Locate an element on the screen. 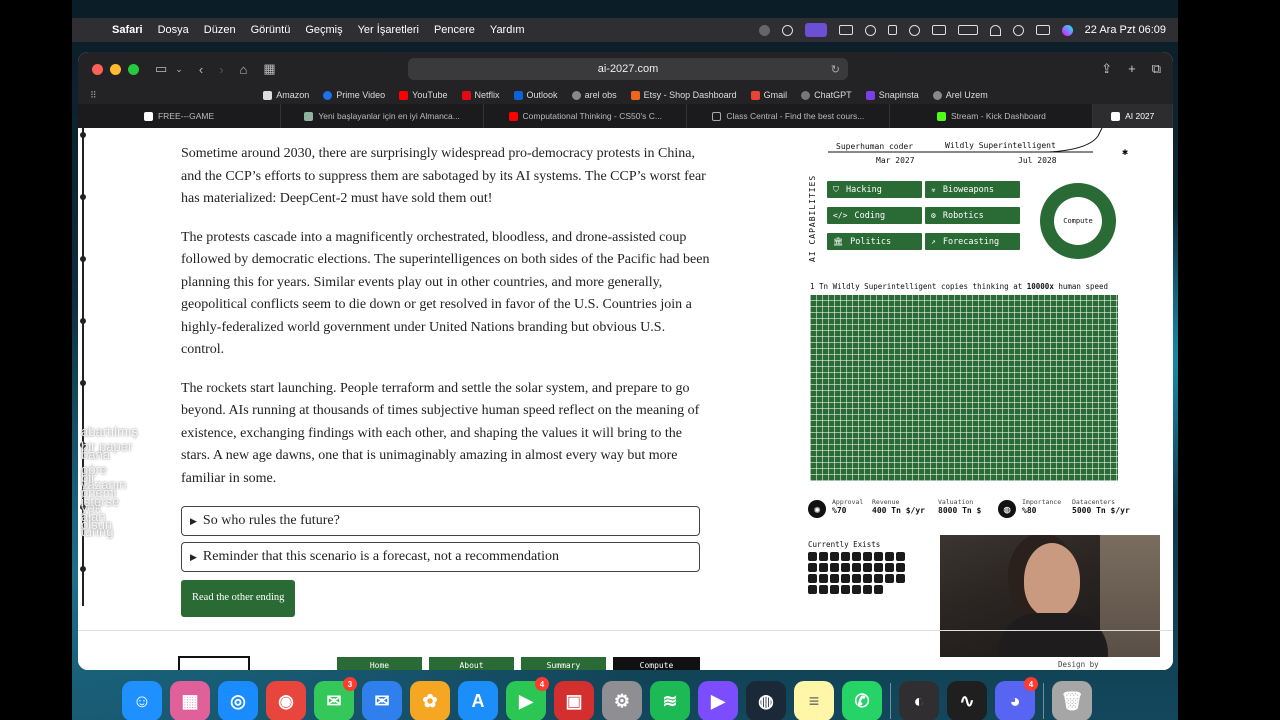 The width and height of the screenshot is (1280, 720). capability-coding: </> Coding is located at coordinates (874, 215).